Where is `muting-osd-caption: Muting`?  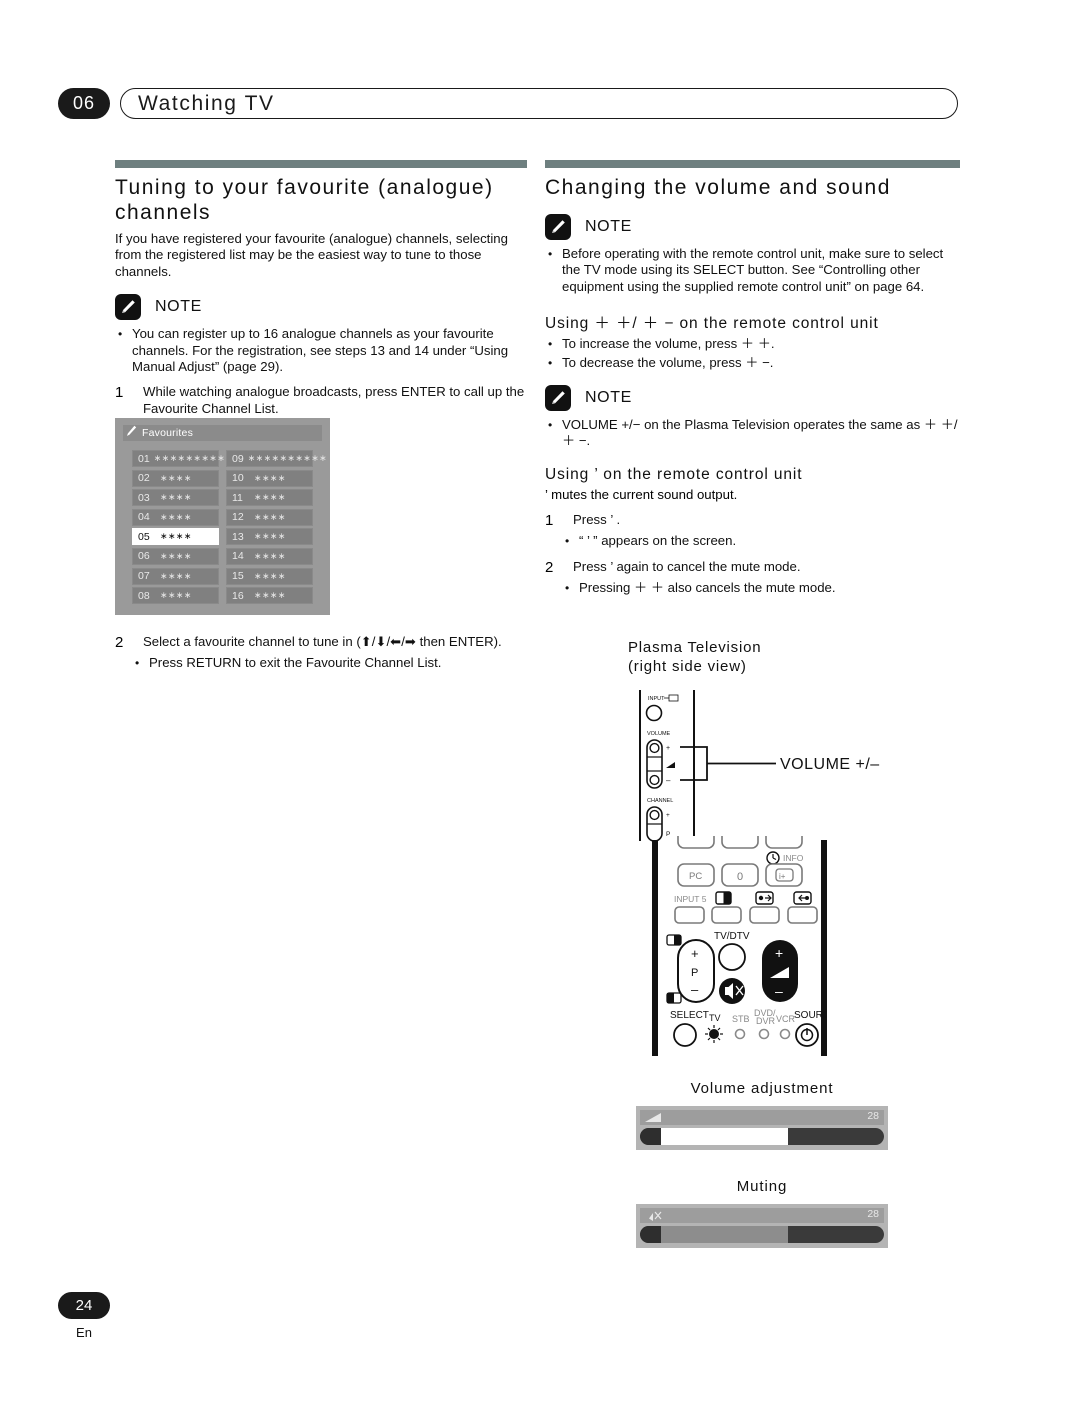 muting-osd-caption: Muting is located at coordinates (762, 1186).